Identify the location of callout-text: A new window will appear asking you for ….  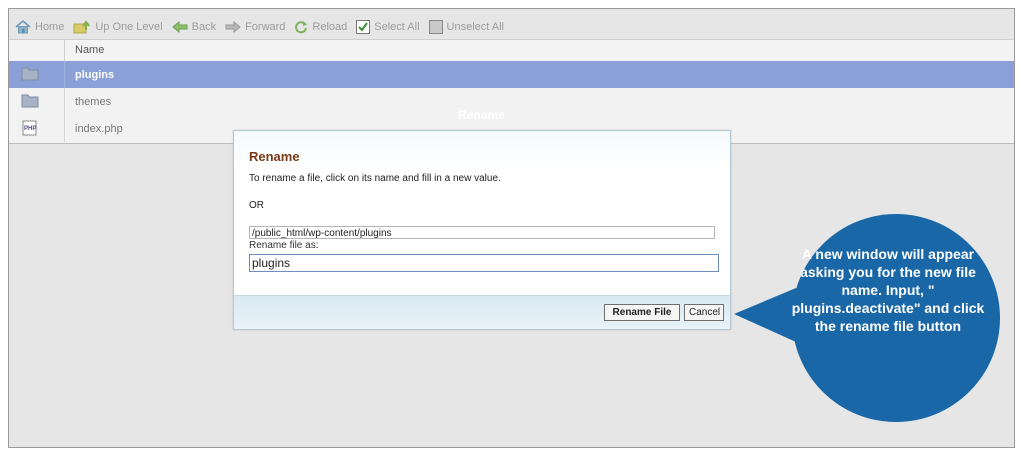
(888, 290).